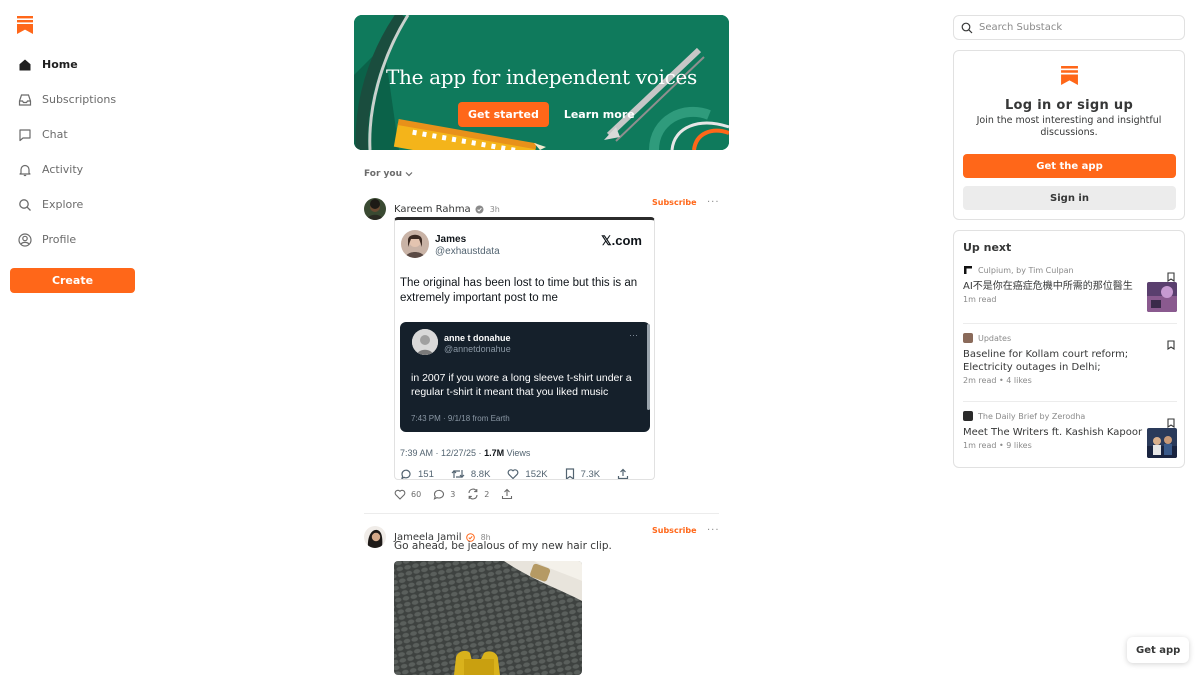  I want to click on floating-get-app-button: Get app, so click(1158, 650).